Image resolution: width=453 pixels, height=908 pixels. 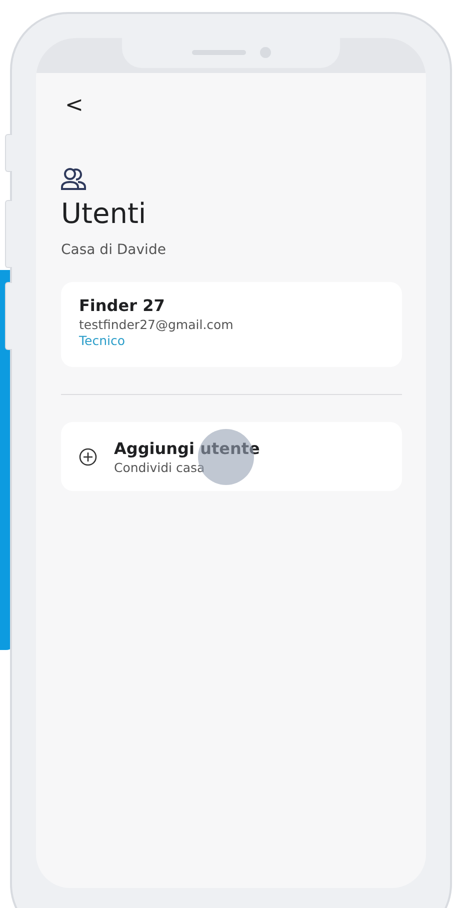 I want to click on add-user-card: Aggiungi utente Condividi casa, so click(x=231, y=456).